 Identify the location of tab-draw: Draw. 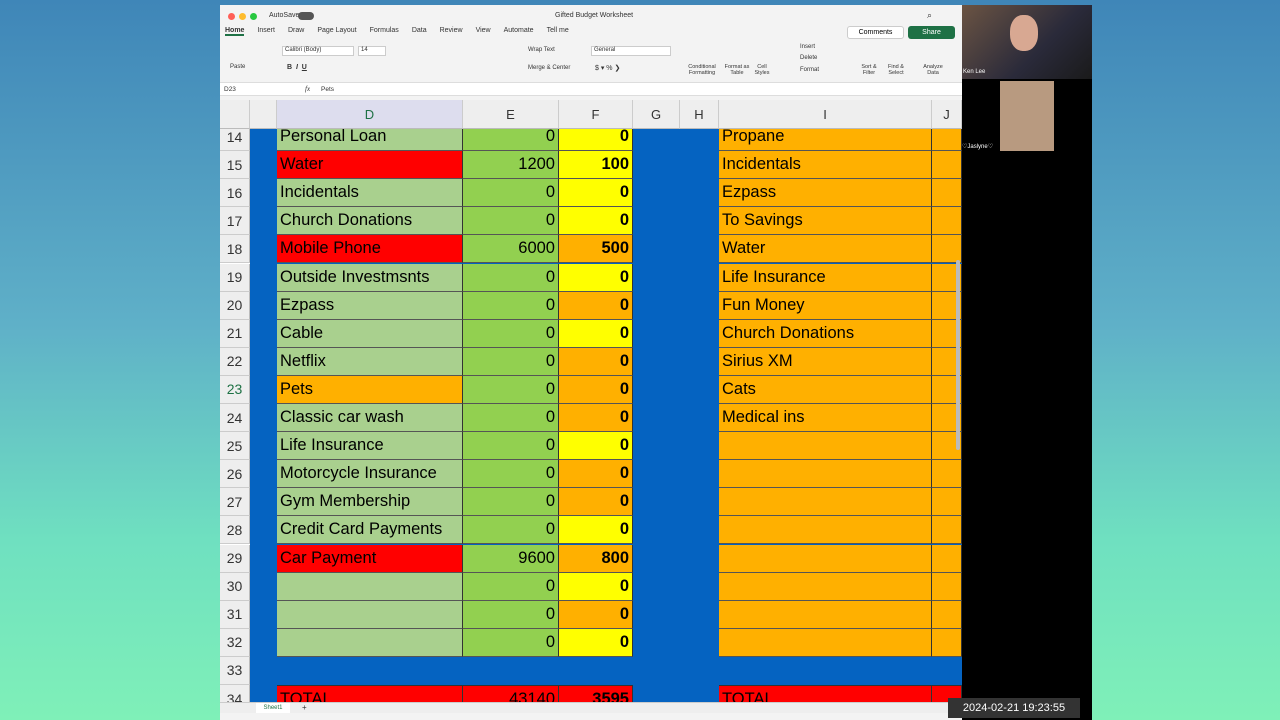
(296, 31).